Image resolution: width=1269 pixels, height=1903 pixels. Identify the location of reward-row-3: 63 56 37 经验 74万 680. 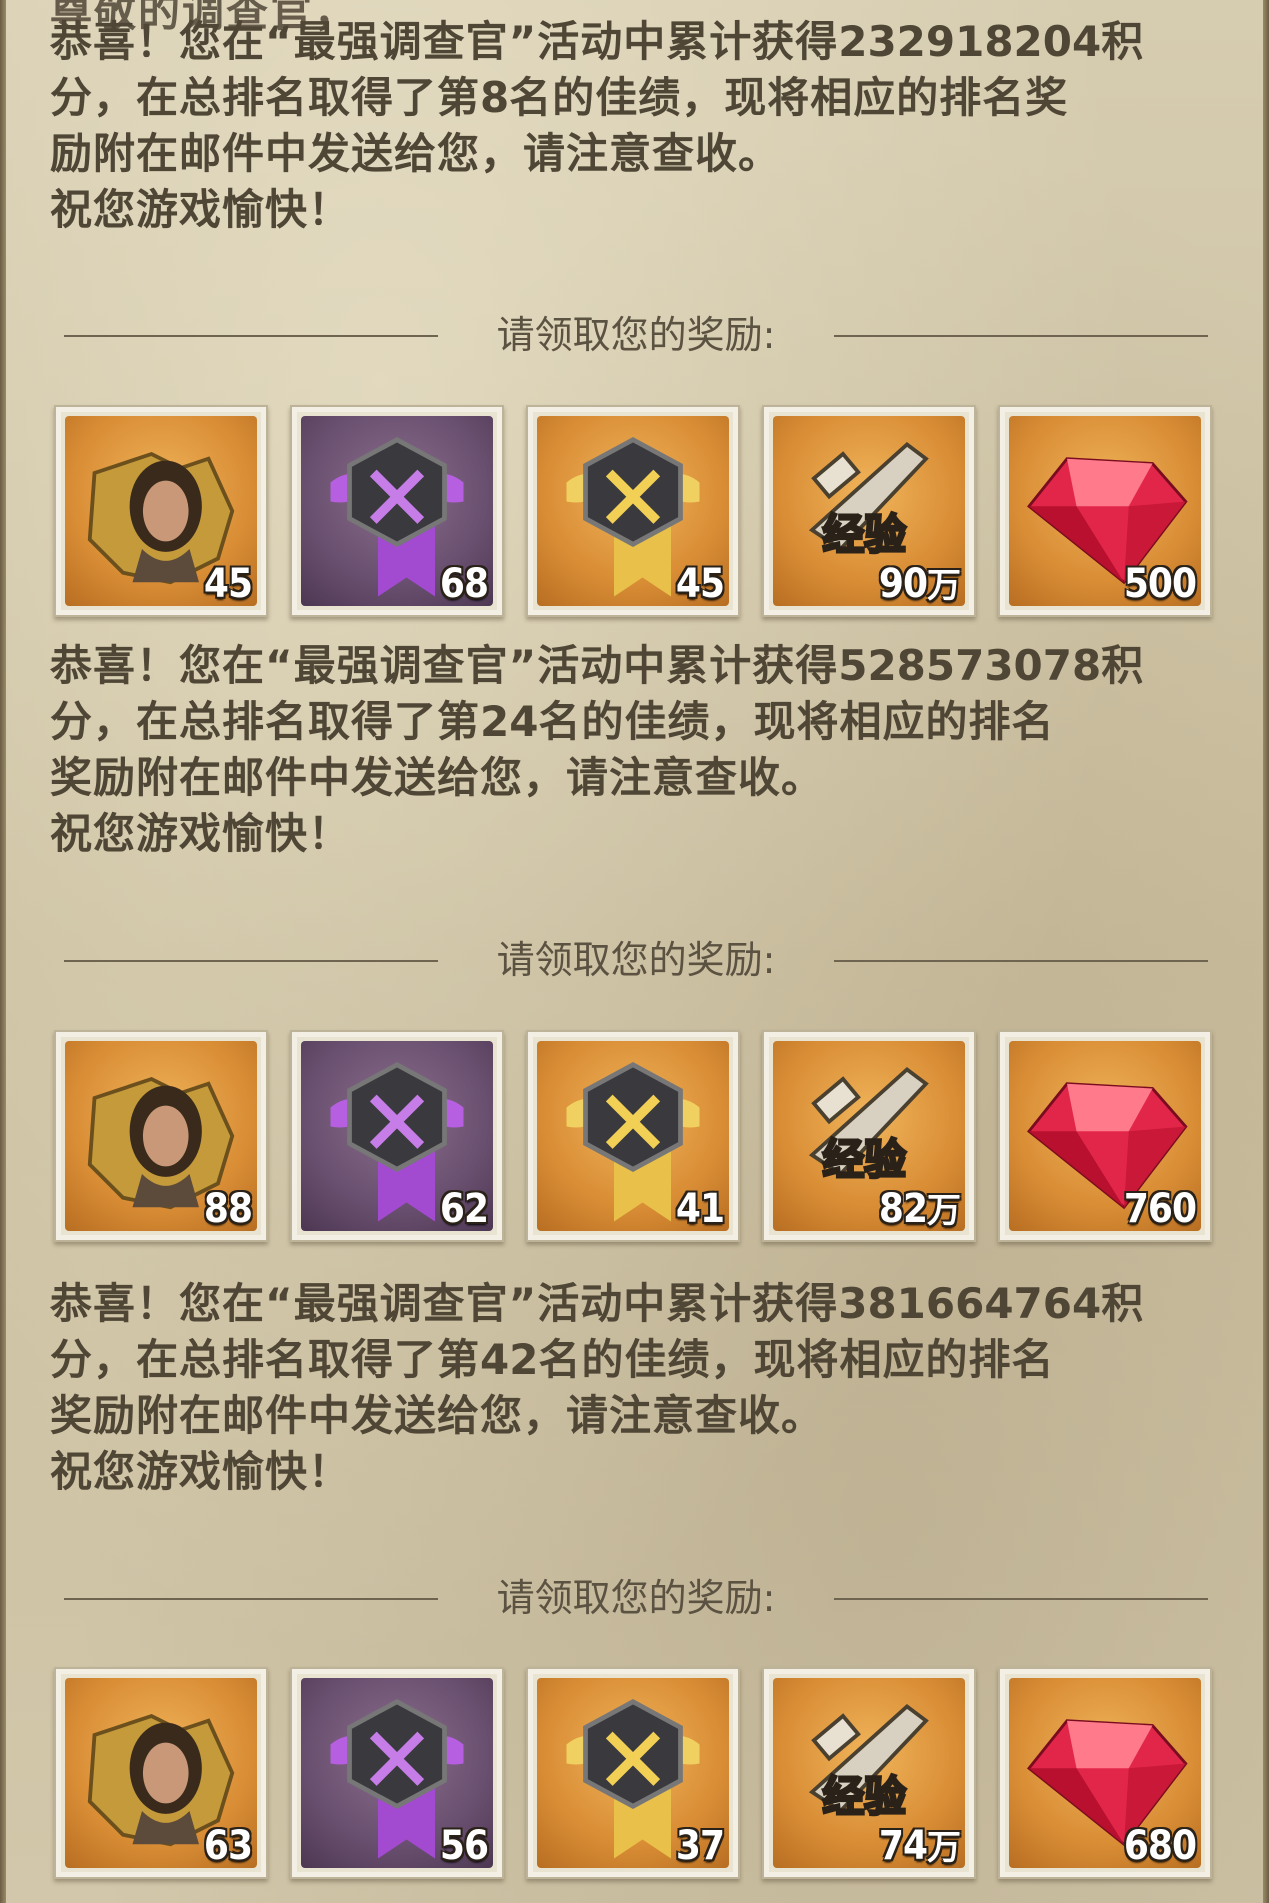
(639, 1773).